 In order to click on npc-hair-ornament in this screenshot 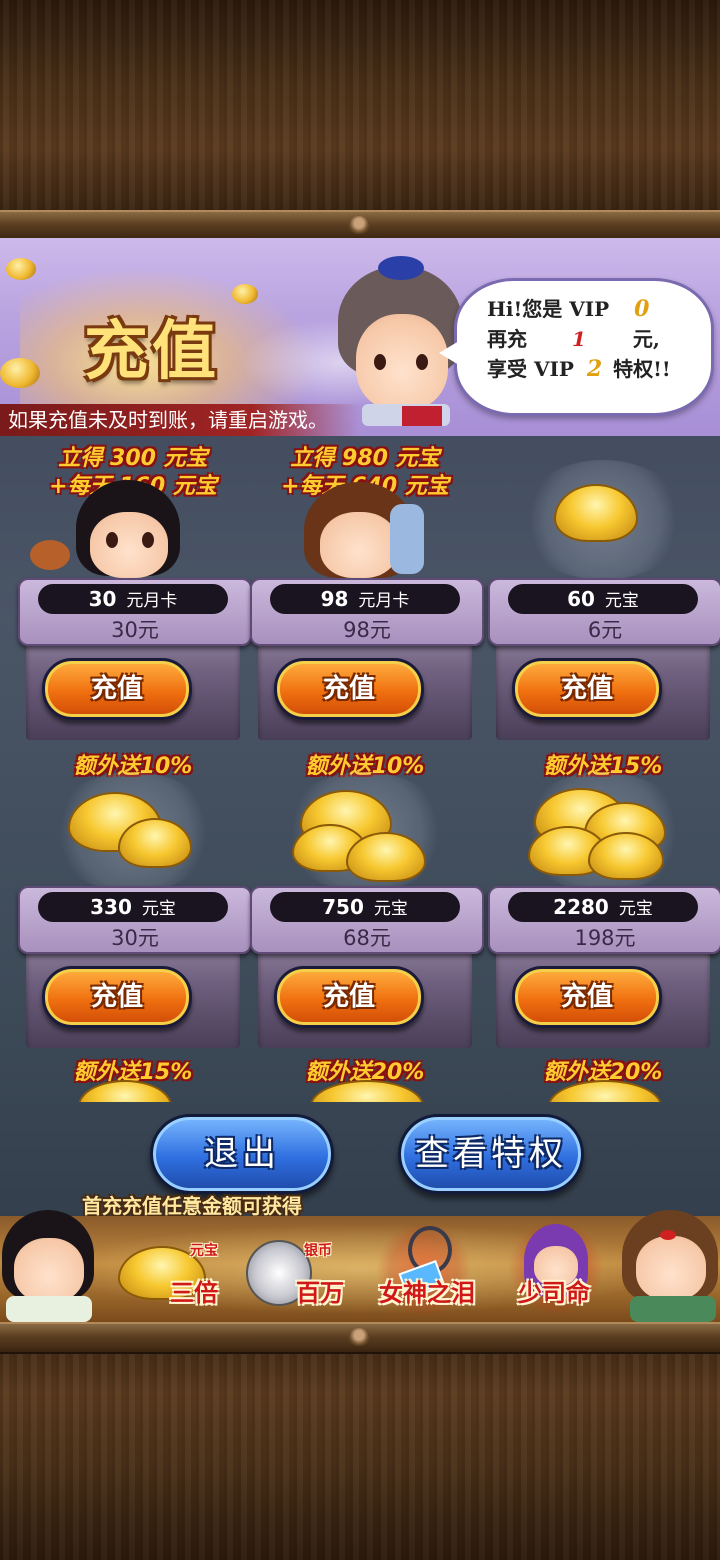, I will do `click(401, 268)`.